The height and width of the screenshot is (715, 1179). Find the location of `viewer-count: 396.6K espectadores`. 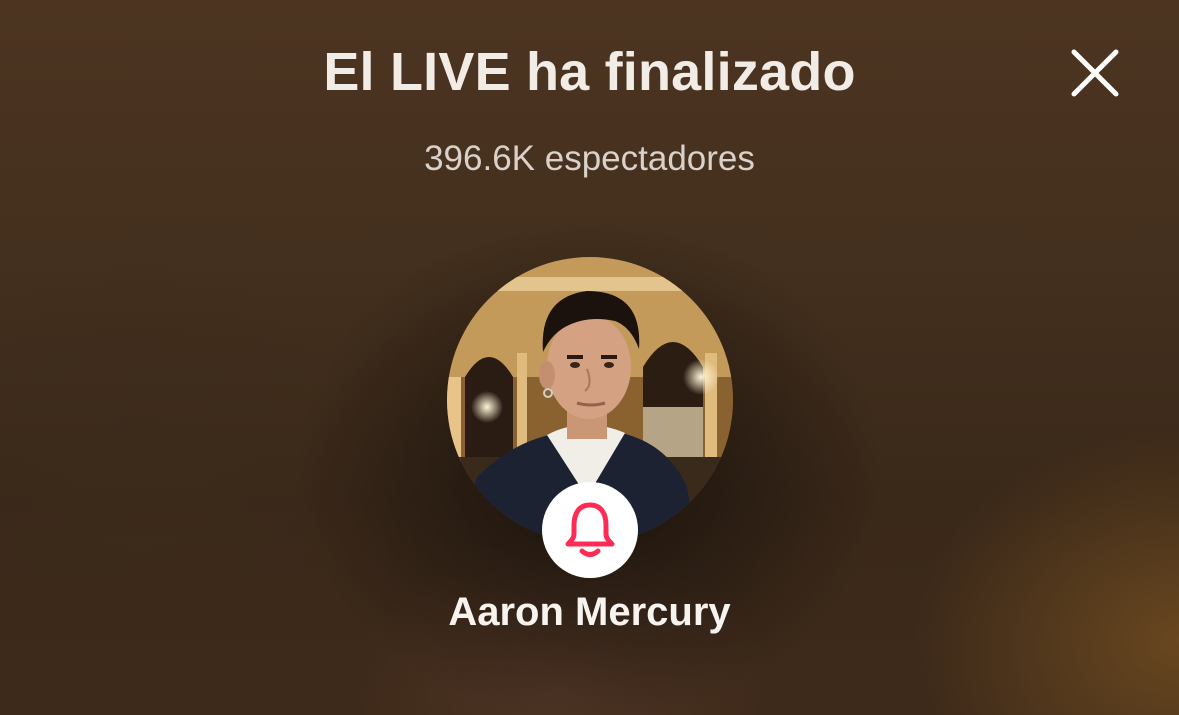

viewer-count: 396.6K espectadores is located at coordinates (589, 158).